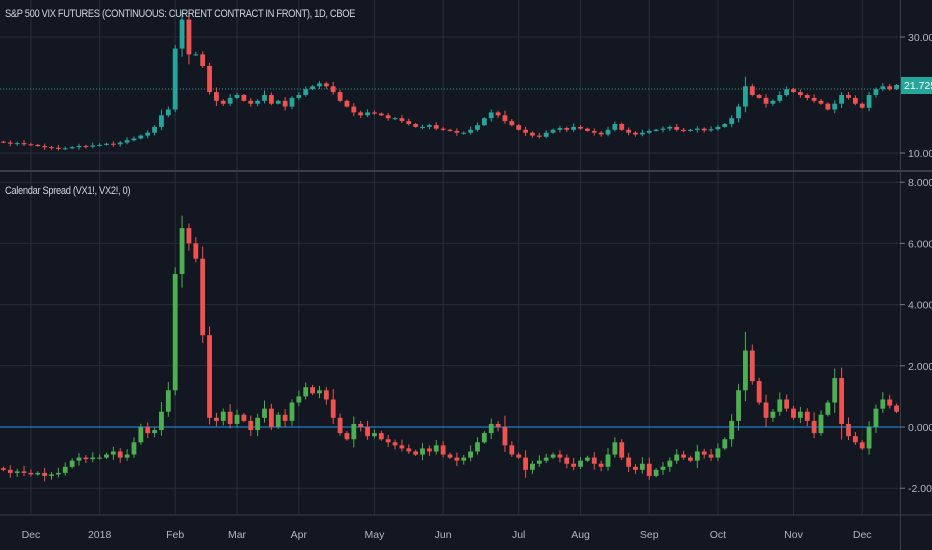 The height and width of the screenshot is (550, 932). What do you see at coordinates (793, 535) in the screenshot?
I see `time-axis-label: Nov` at bounding box center [793, 535].